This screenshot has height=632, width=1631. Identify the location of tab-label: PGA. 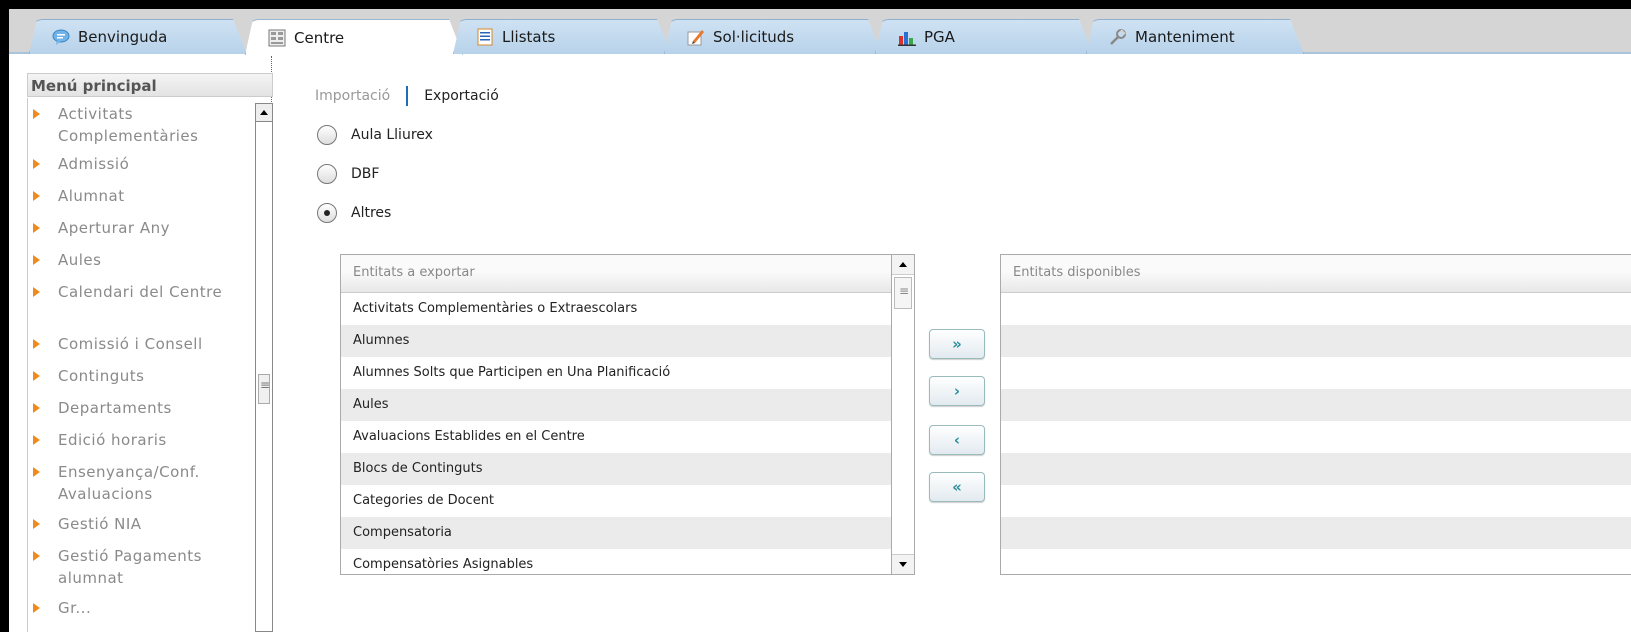
(939, 37).